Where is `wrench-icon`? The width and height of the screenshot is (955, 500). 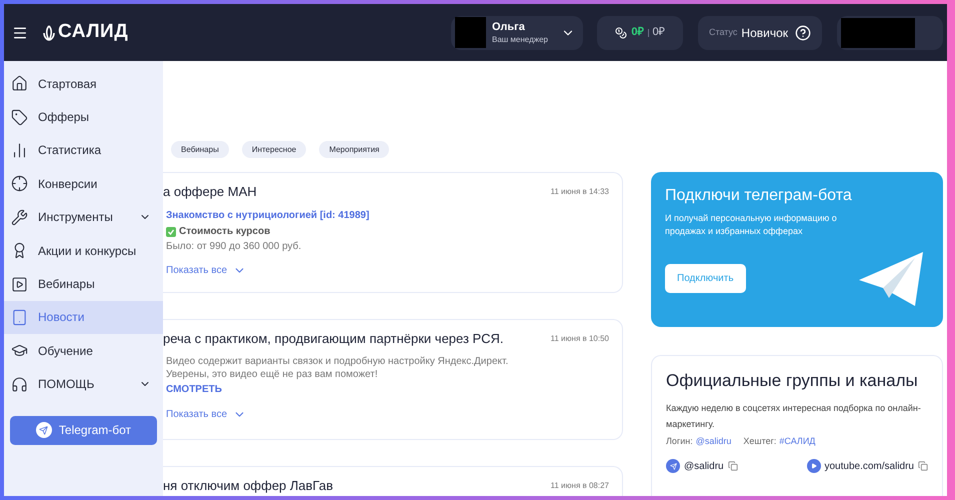 wrench-icon is located at coordinates (19, 217).